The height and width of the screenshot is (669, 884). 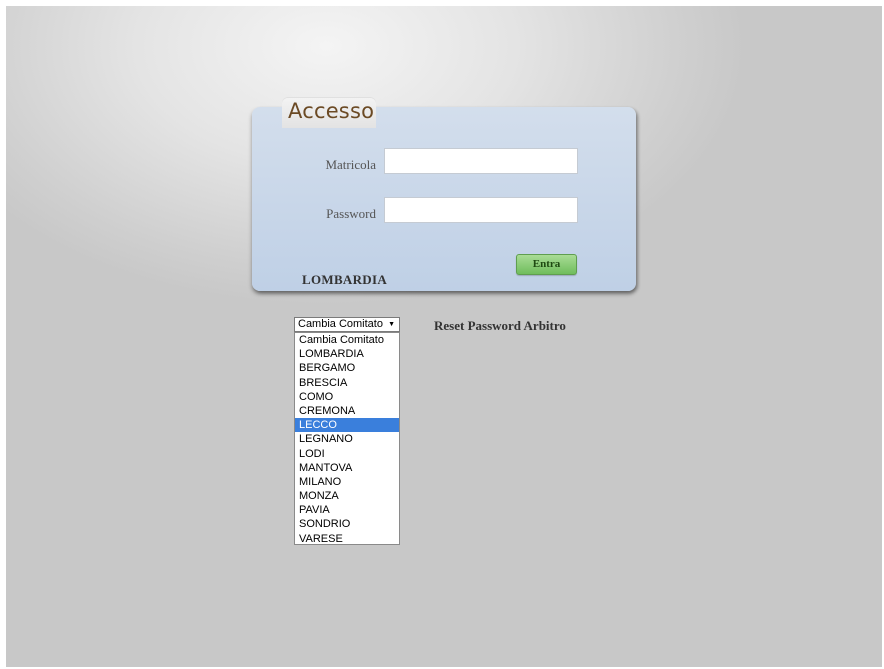 I want to click on matricola-input, so click(x=481, y=161).